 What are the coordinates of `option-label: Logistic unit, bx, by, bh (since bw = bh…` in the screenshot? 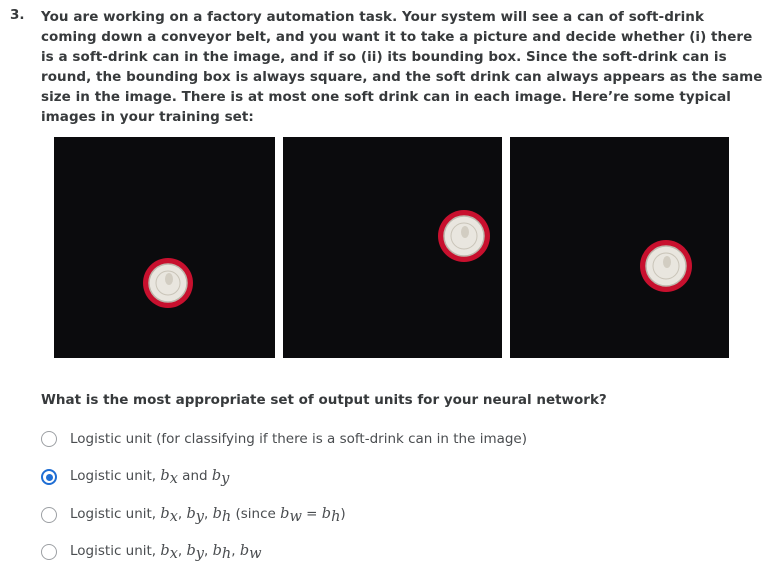 It's located at (208, 515).